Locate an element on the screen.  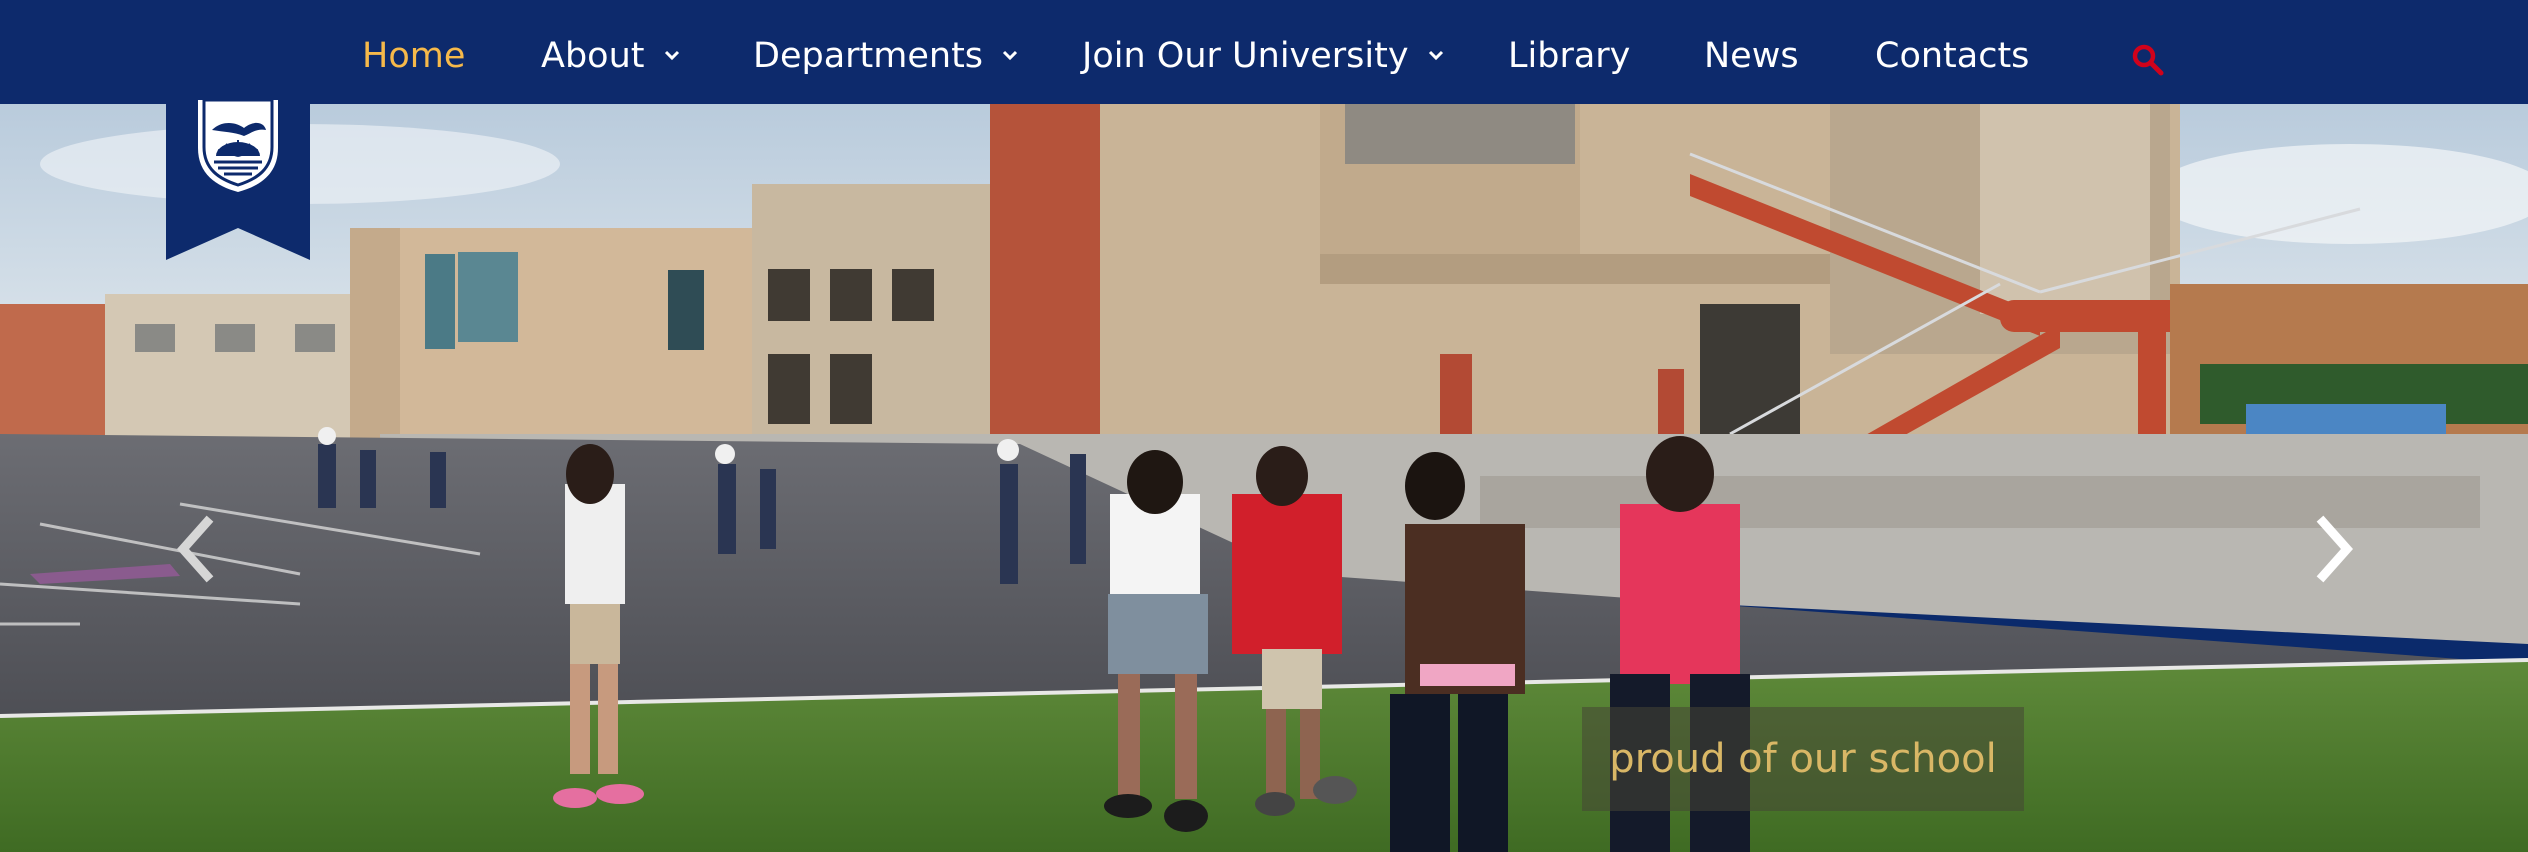
nav-item-departments: Departments is located at coordinates (885, 56).